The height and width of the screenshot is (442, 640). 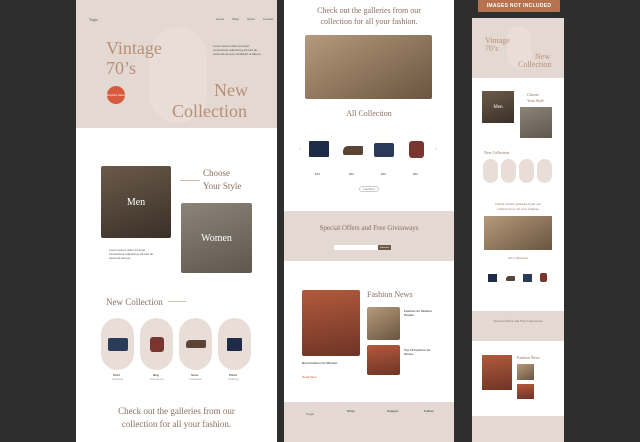 I want to click on badge-label: IMAGES NOT INCLUDED, so click(x=519, y=6).